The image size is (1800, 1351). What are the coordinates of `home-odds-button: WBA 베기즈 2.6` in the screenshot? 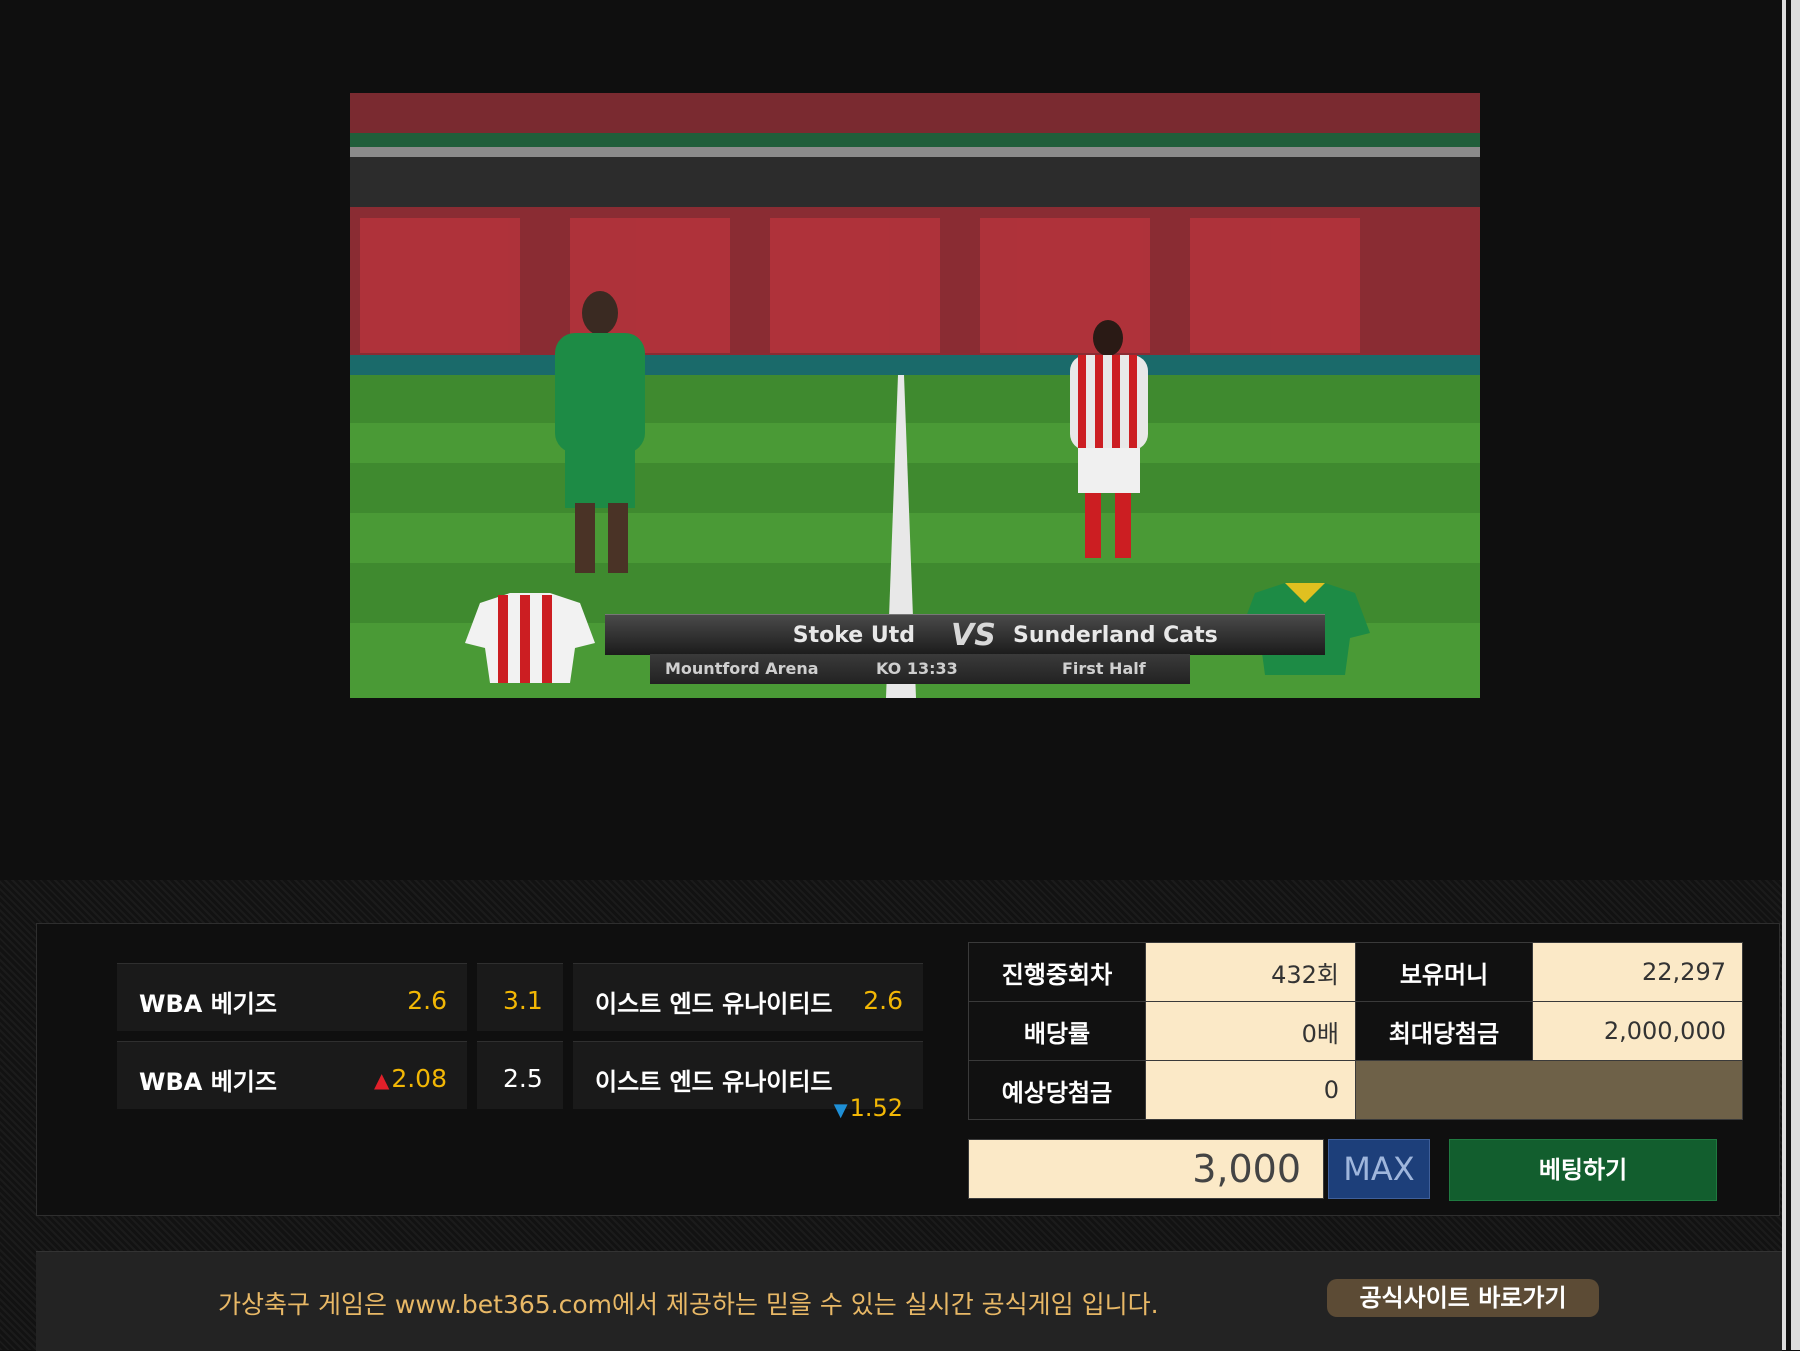 It's located at (292, 997).